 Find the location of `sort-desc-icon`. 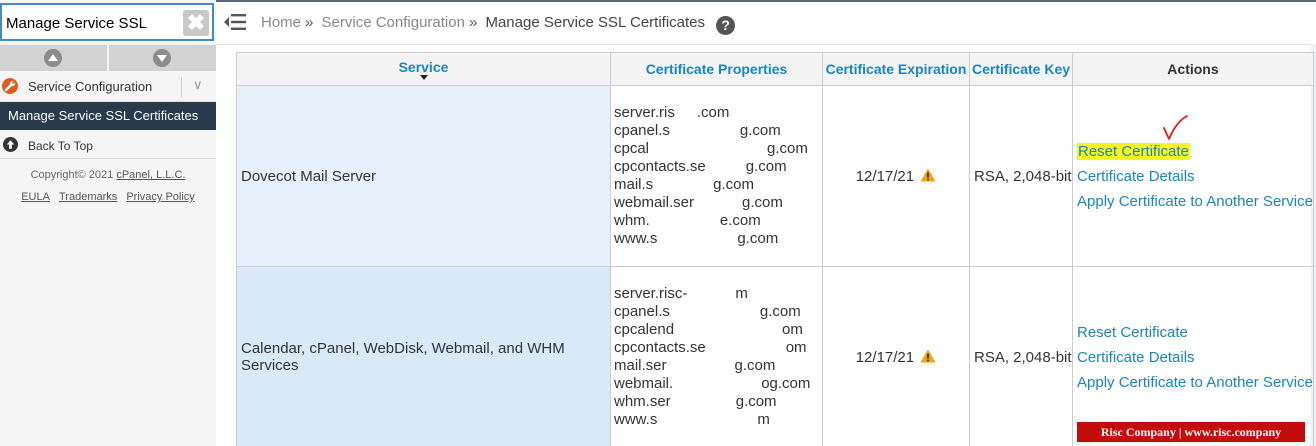

sort-desc-icon is located at coordinates (423, 77).